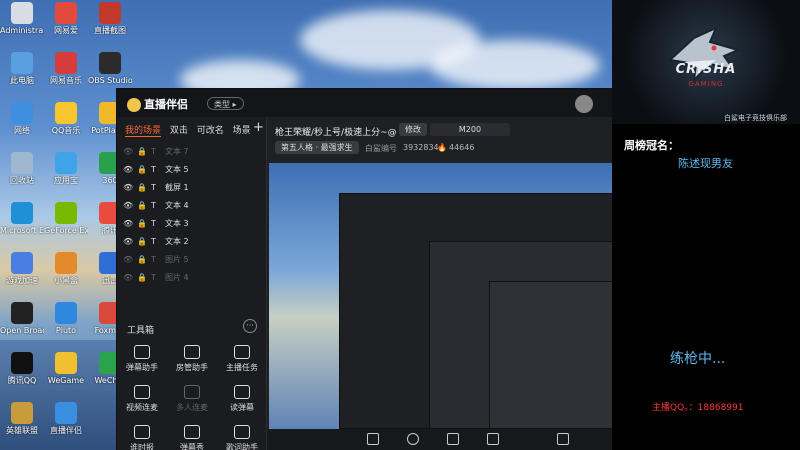 The height and width of the screenshot is (450, 800). I want to click on desktop-icon: 直播伴侣, so click(66, 422).